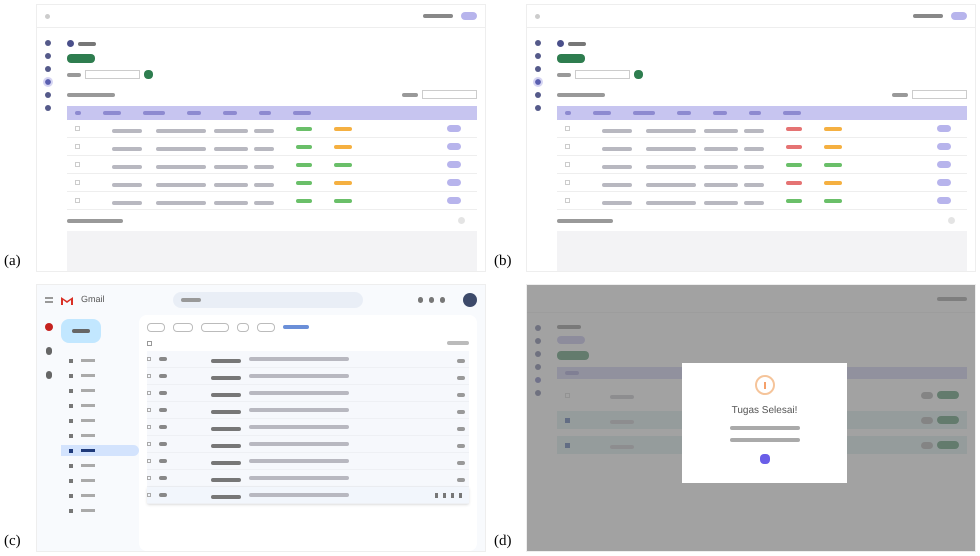 This screenshot has width=980, height=556. Describe the element at coordinates (470, 300) in the screenshot. I see `avatar` at that location.